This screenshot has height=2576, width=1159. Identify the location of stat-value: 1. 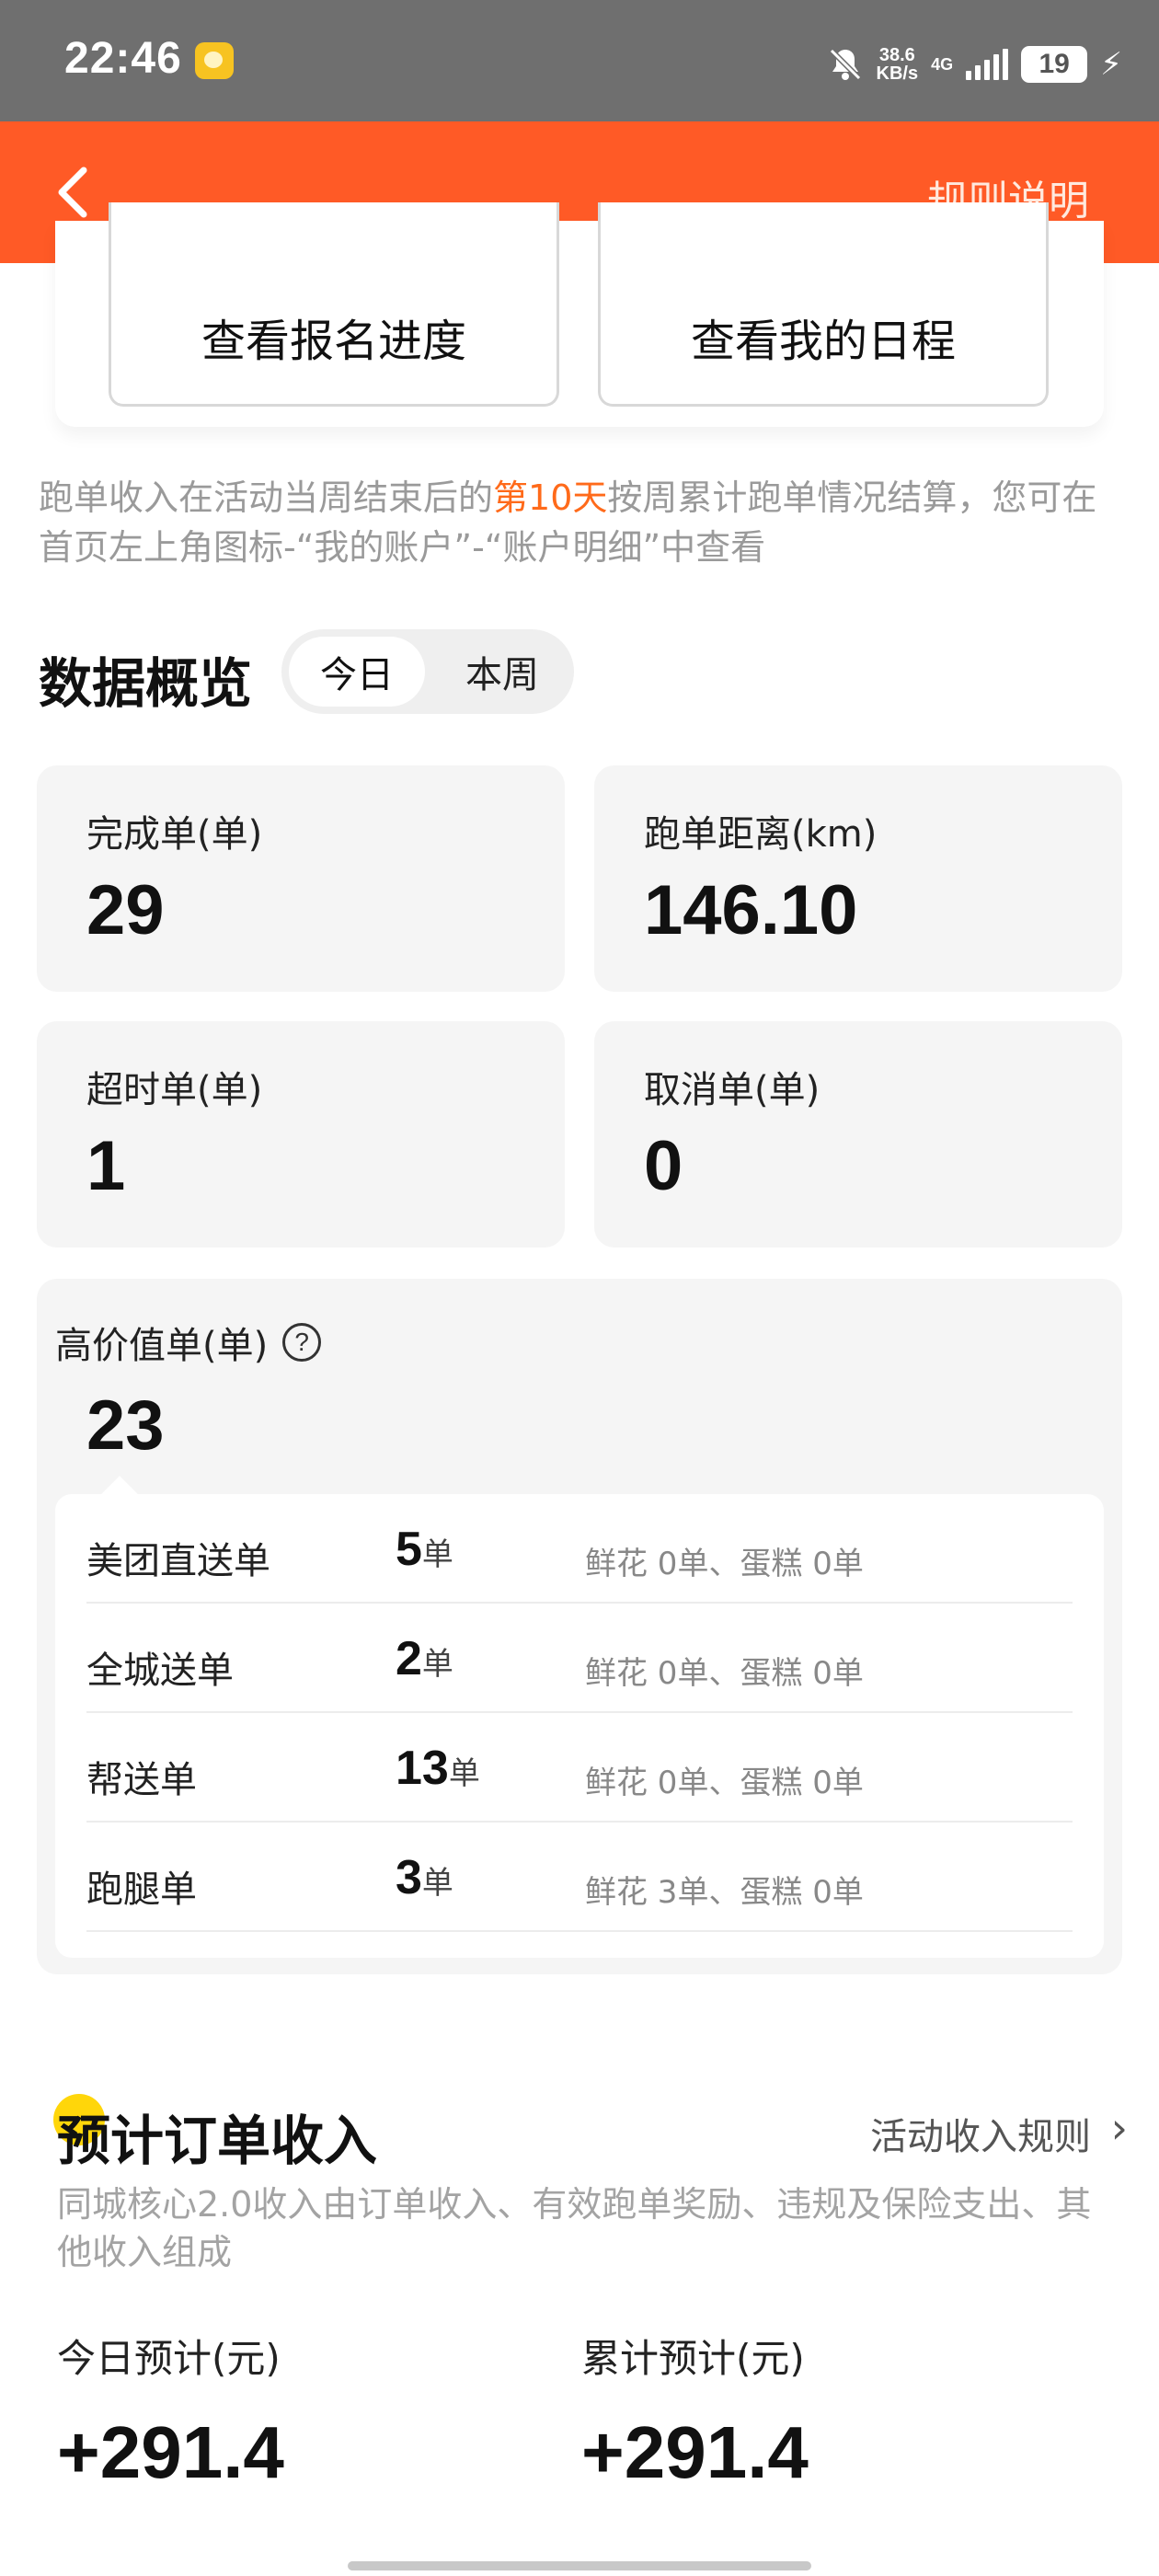
(106, 1166).